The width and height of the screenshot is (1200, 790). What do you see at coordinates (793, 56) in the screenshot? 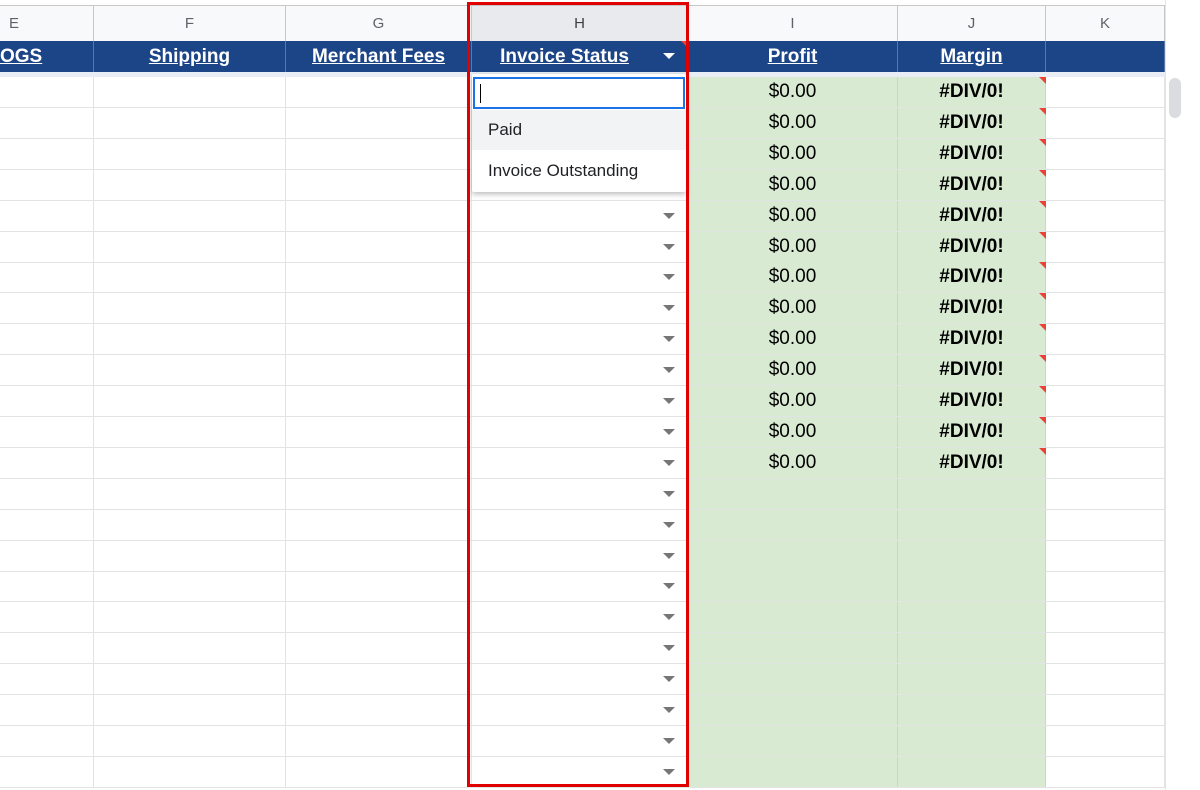
I see `header-profit: Profit` at bounding box center [793, 56].